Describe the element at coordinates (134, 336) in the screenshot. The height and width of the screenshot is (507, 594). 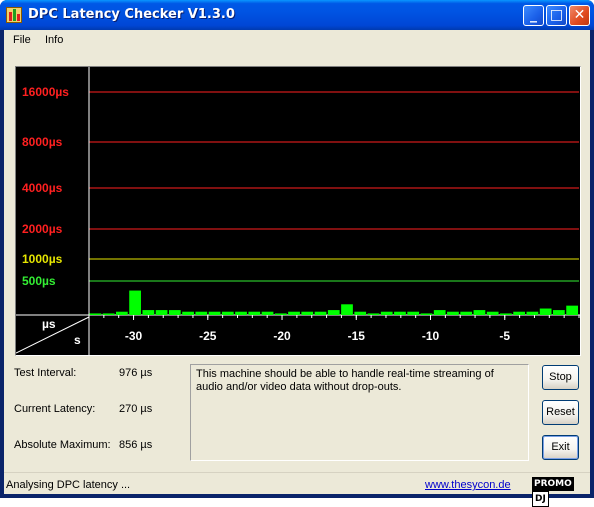
I see `x-tick-label: -30` at that location.